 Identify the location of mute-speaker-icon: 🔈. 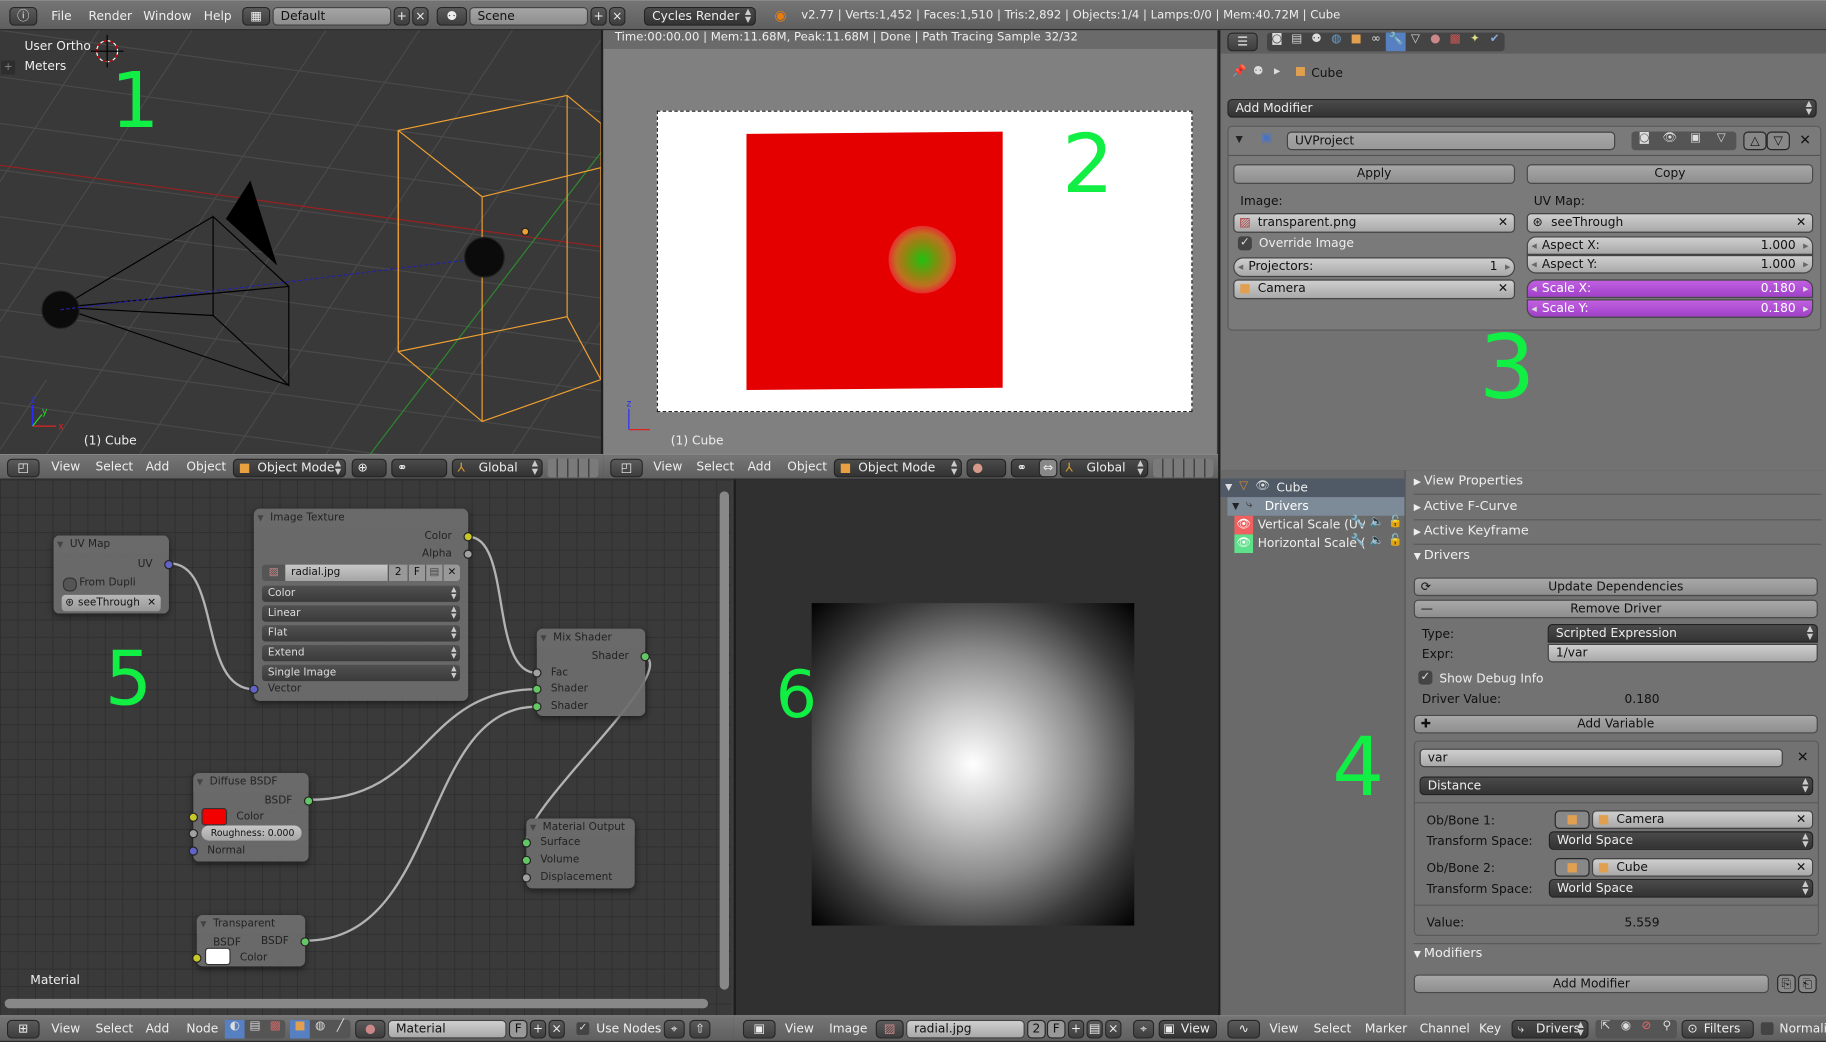
(1376, 522).